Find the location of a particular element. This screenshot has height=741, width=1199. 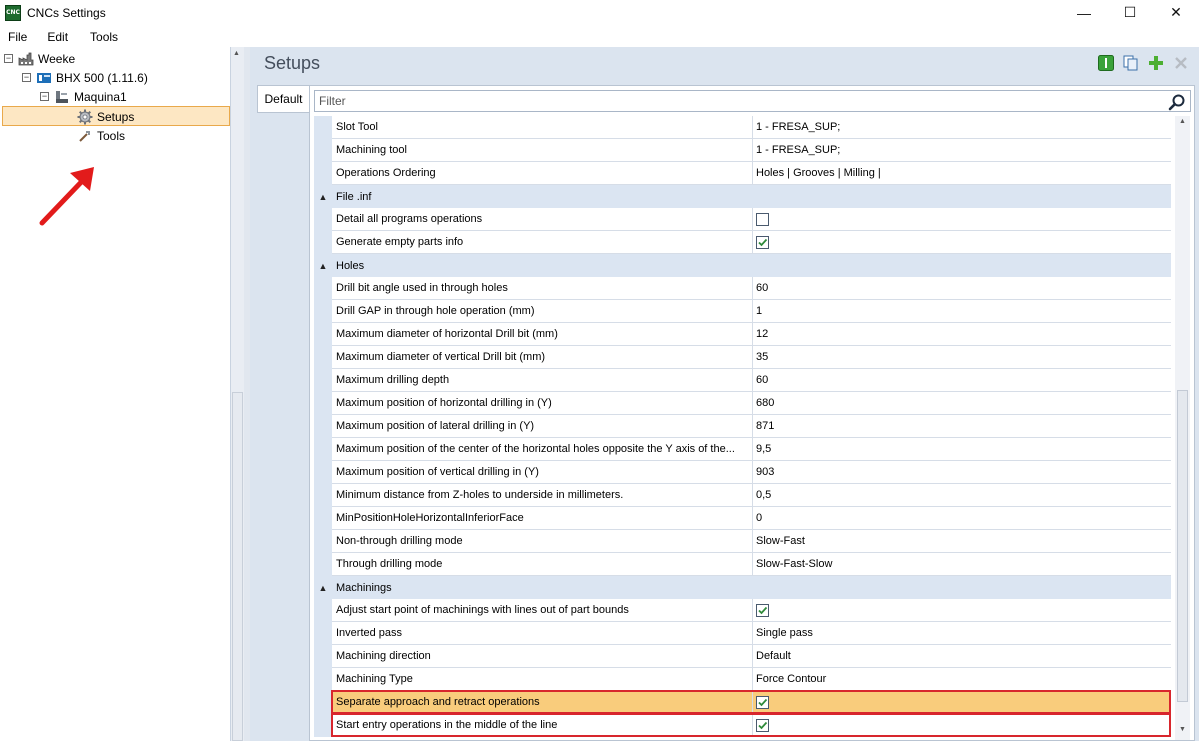

machine-icon is located at coordinates (62, 97).